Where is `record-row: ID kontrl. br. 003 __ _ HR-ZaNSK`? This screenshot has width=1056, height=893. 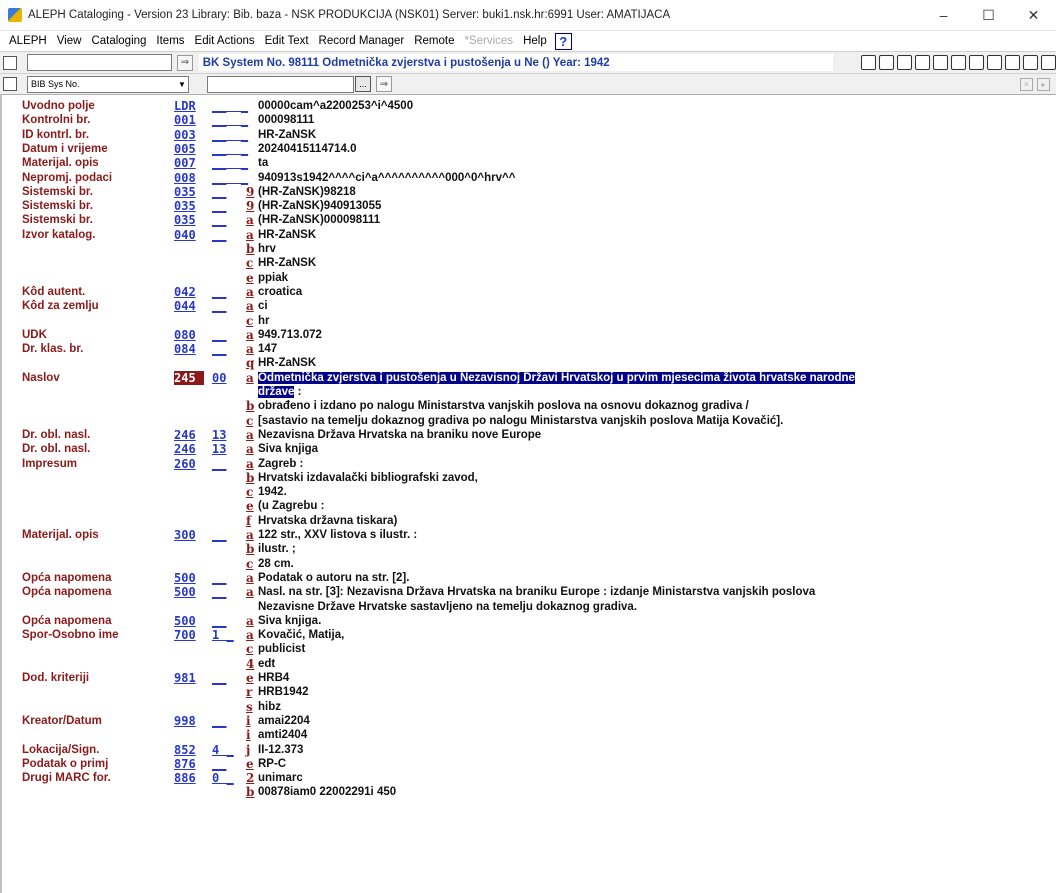
record-row: ID kontrl. br. 003 __ _ HR-ZaNSK is located at coordinates (527, 135).